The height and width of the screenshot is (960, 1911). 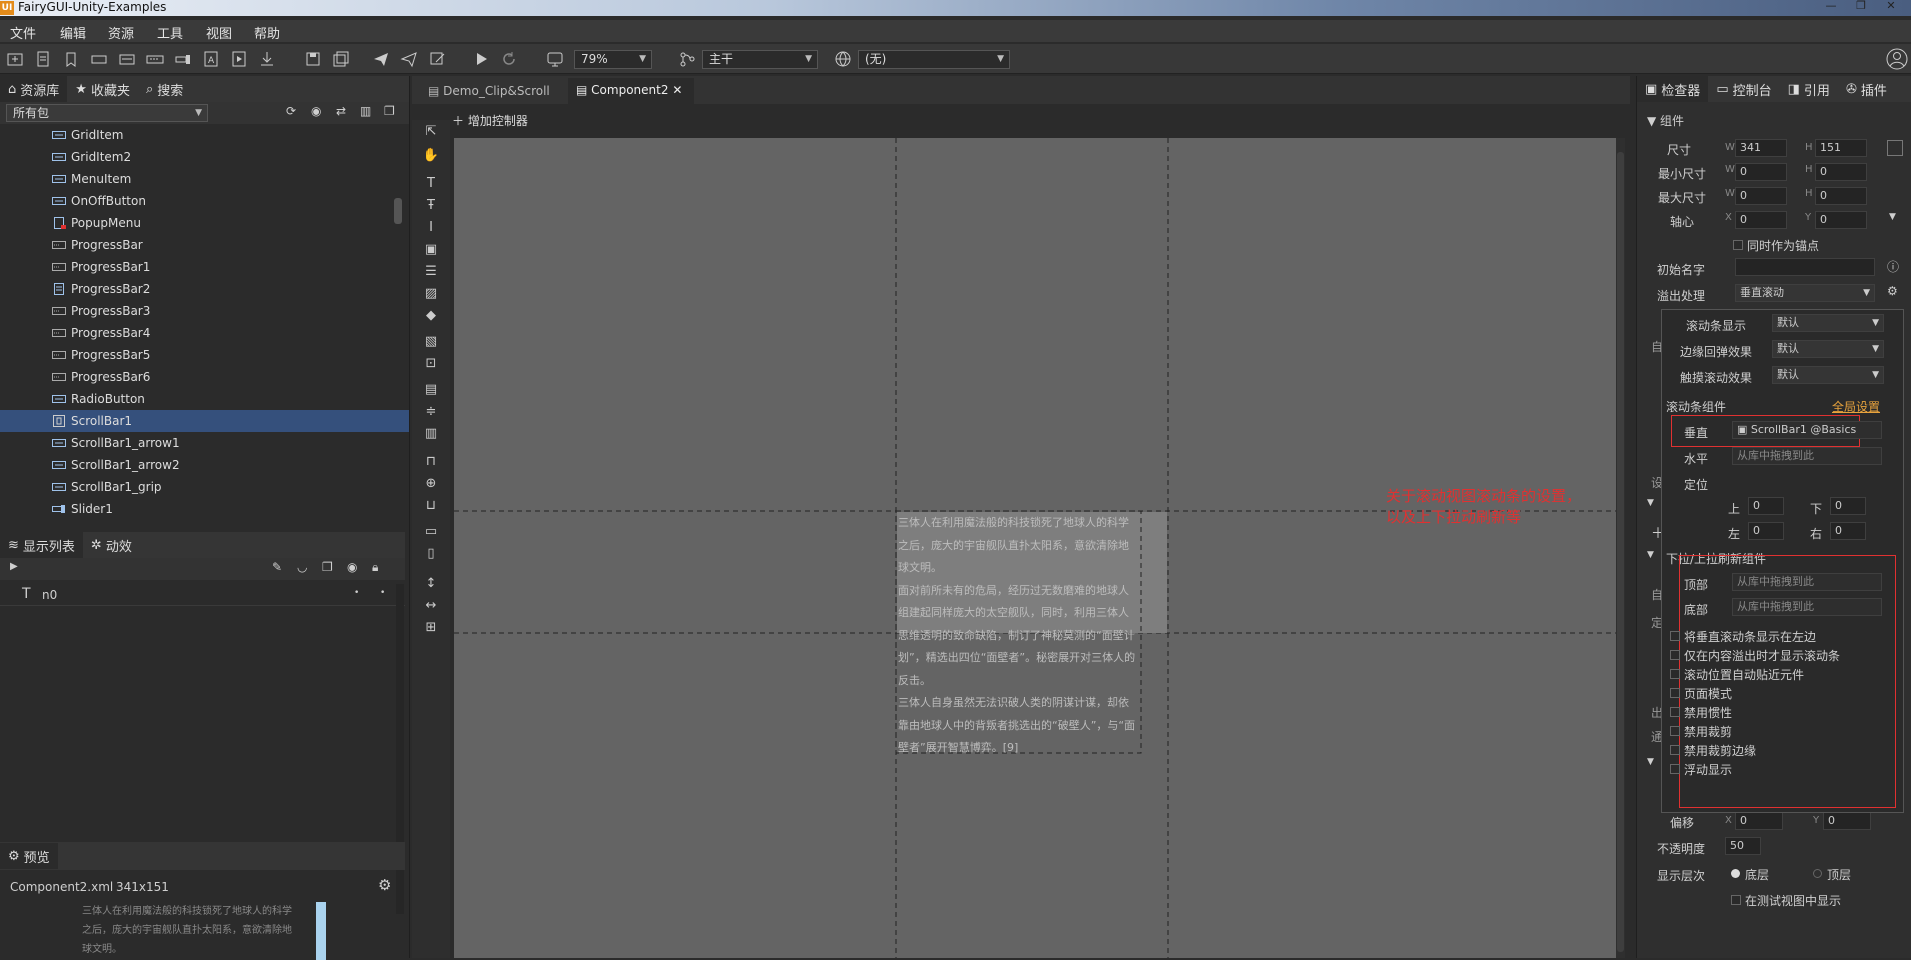 I want to click on bounce-select: 默认 ▼, so click(x=1828, y=349).